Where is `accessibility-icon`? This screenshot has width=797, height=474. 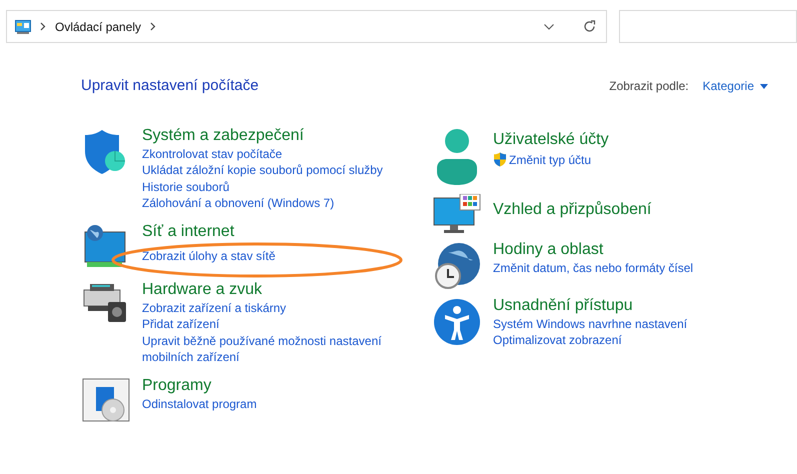 accessibility-icon is located at coordinates (457, 322).